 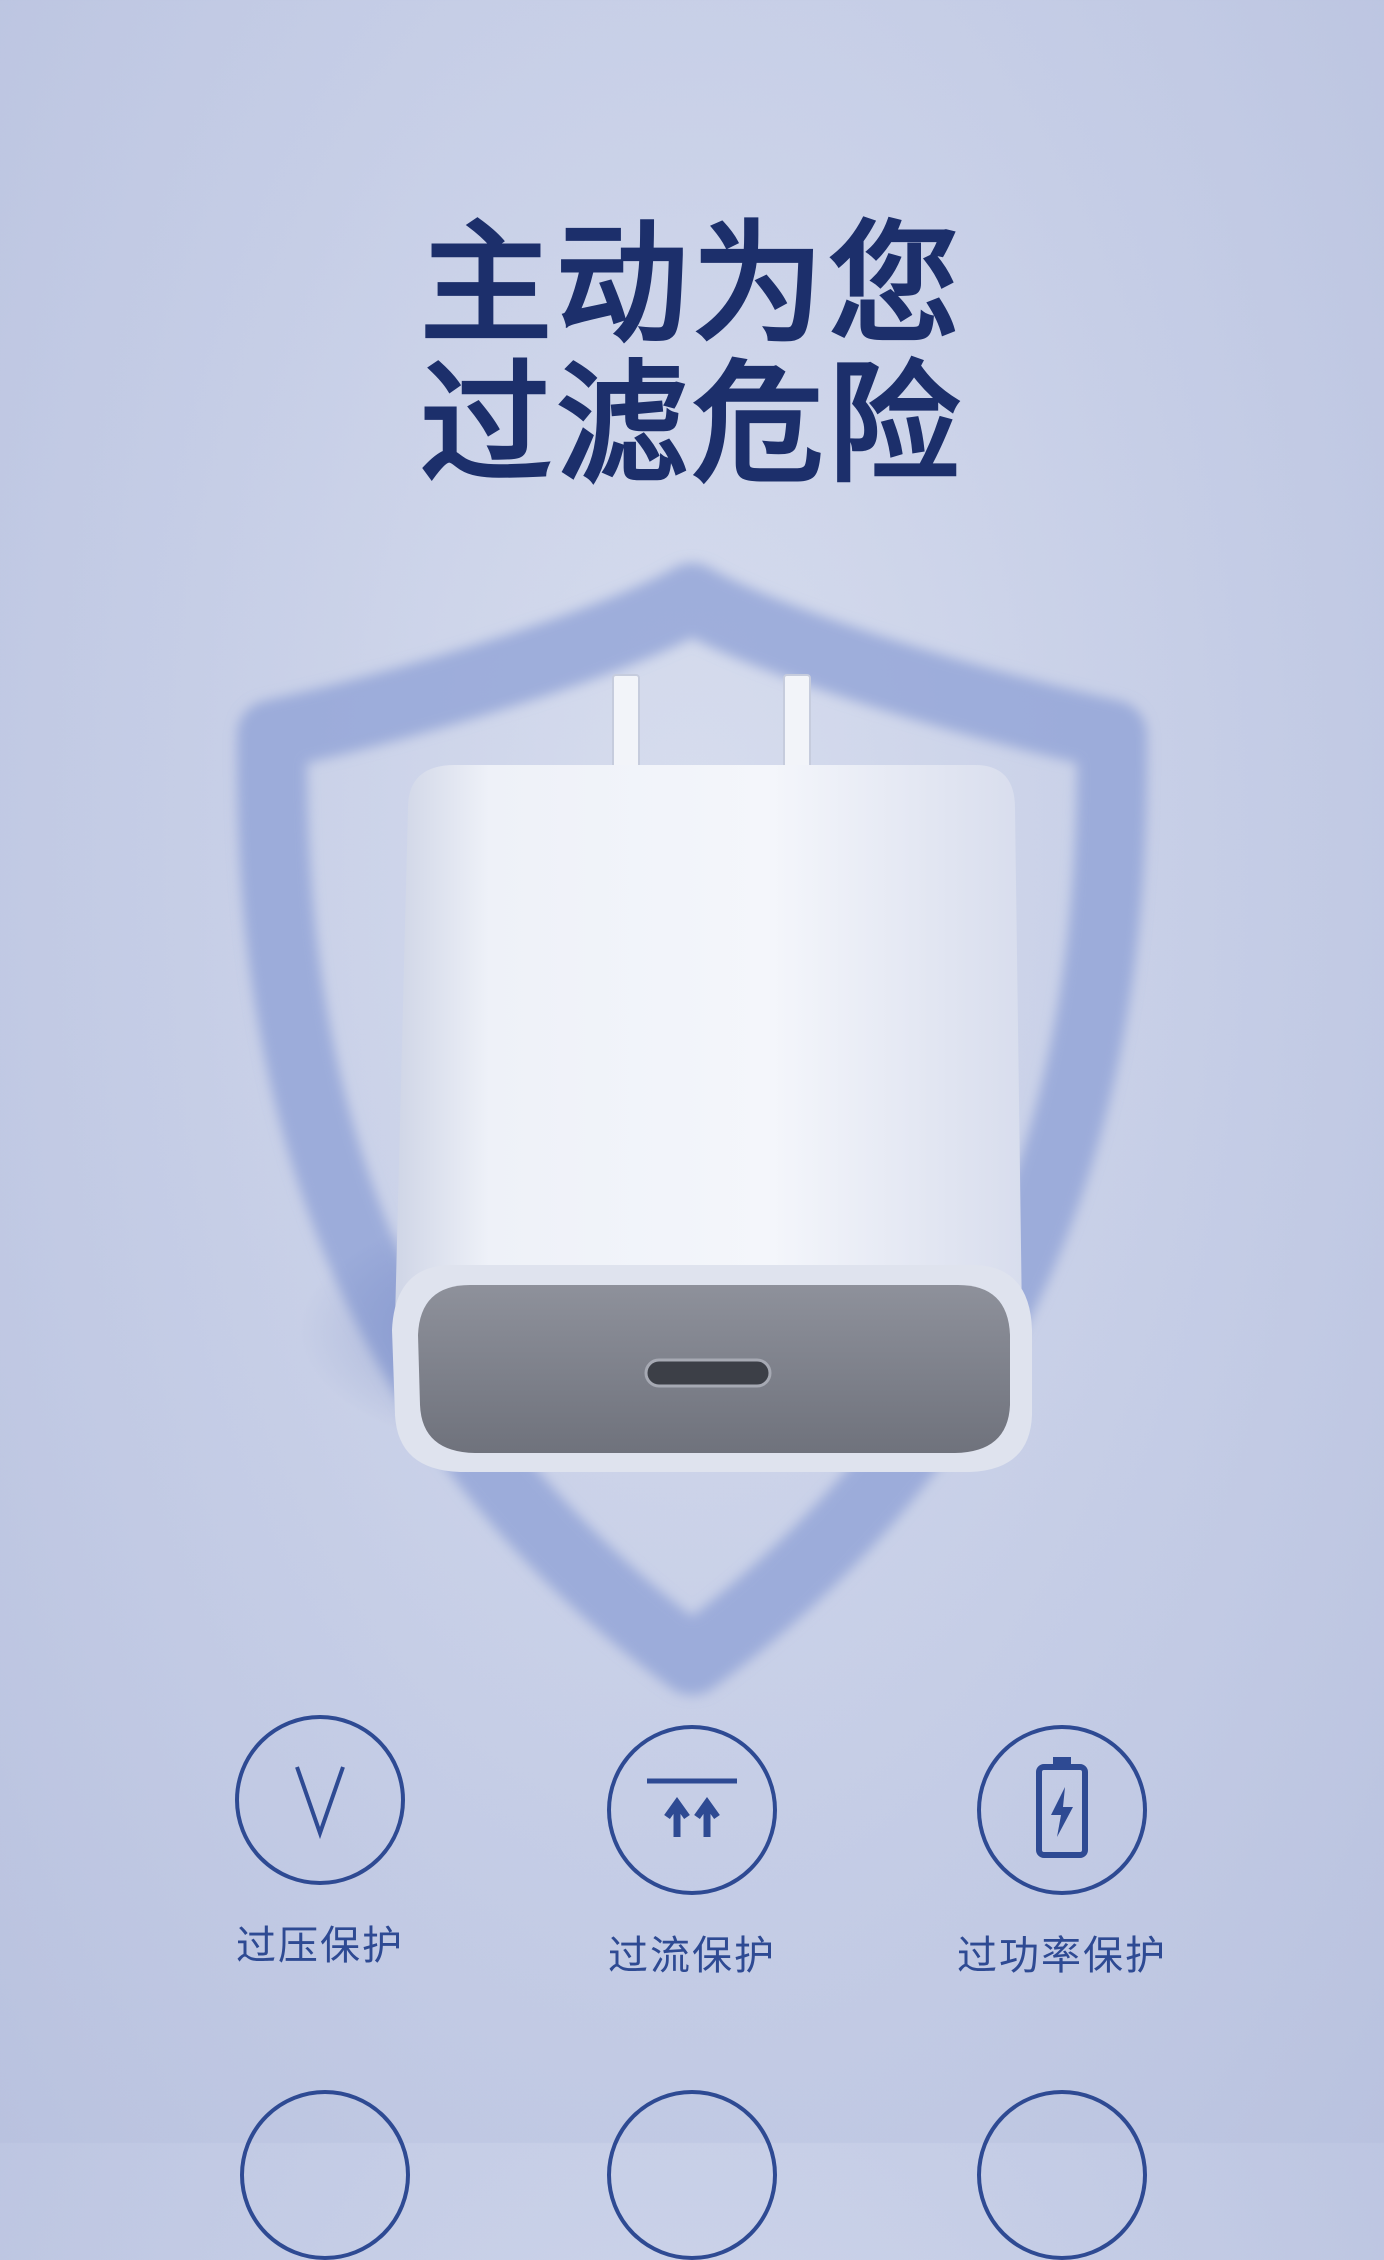 What do you see at coordinates (692, 1956) in the screenshot?
I see `feature-label: 过流保护` at bounding box center [692, 1956].